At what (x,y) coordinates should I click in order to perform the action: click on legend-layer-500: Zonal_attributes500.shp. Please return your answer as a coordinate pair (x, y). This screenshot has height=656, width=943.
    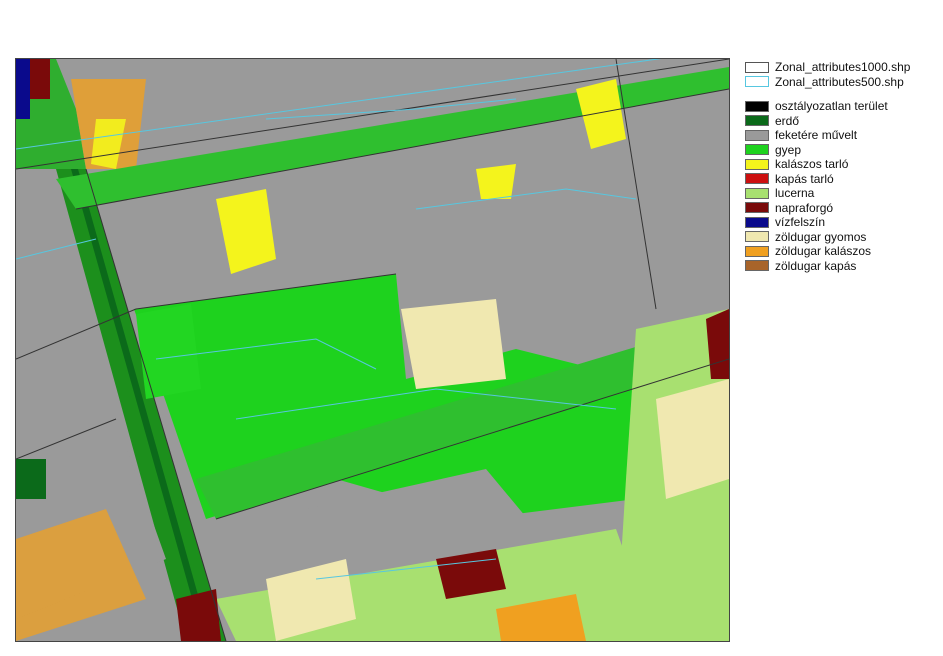
    Looking at the image, I should click on (842, 82).